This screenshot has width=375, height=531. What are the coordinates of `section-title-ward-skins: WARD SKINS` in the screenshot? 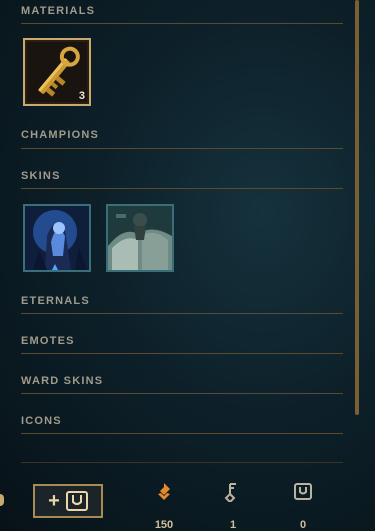 It's located at (62, 381).